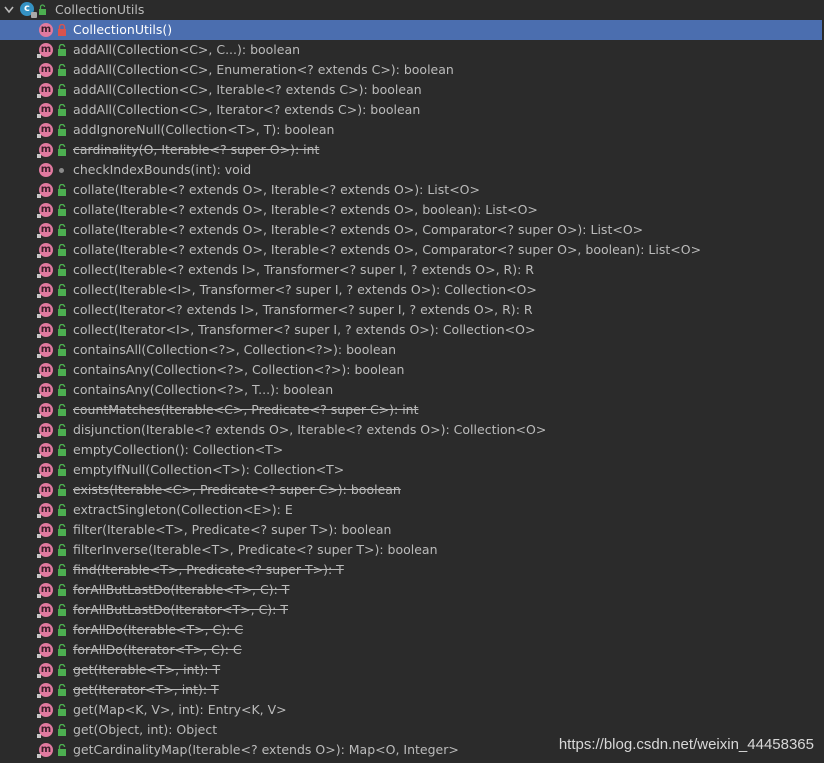 This screenshot has height=763, width=824. I want to click on private-lock-icon, so click(62, 30).